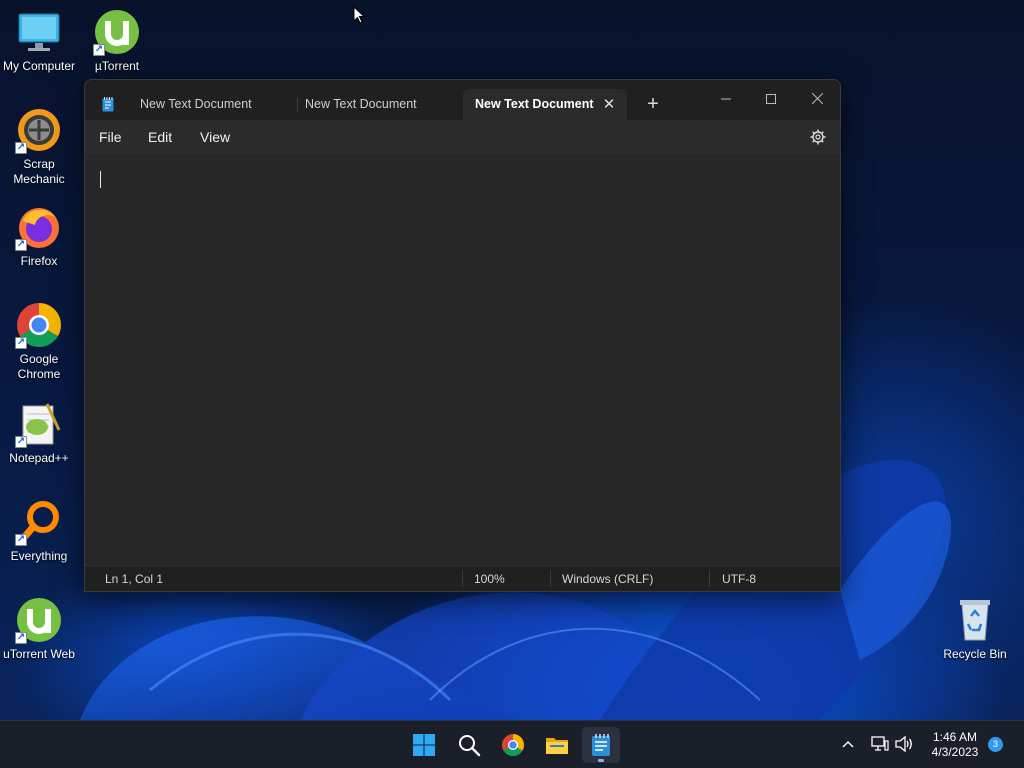 The image size is (1024, 768). I want to click on file-explorer-icon, so click(557, 746).